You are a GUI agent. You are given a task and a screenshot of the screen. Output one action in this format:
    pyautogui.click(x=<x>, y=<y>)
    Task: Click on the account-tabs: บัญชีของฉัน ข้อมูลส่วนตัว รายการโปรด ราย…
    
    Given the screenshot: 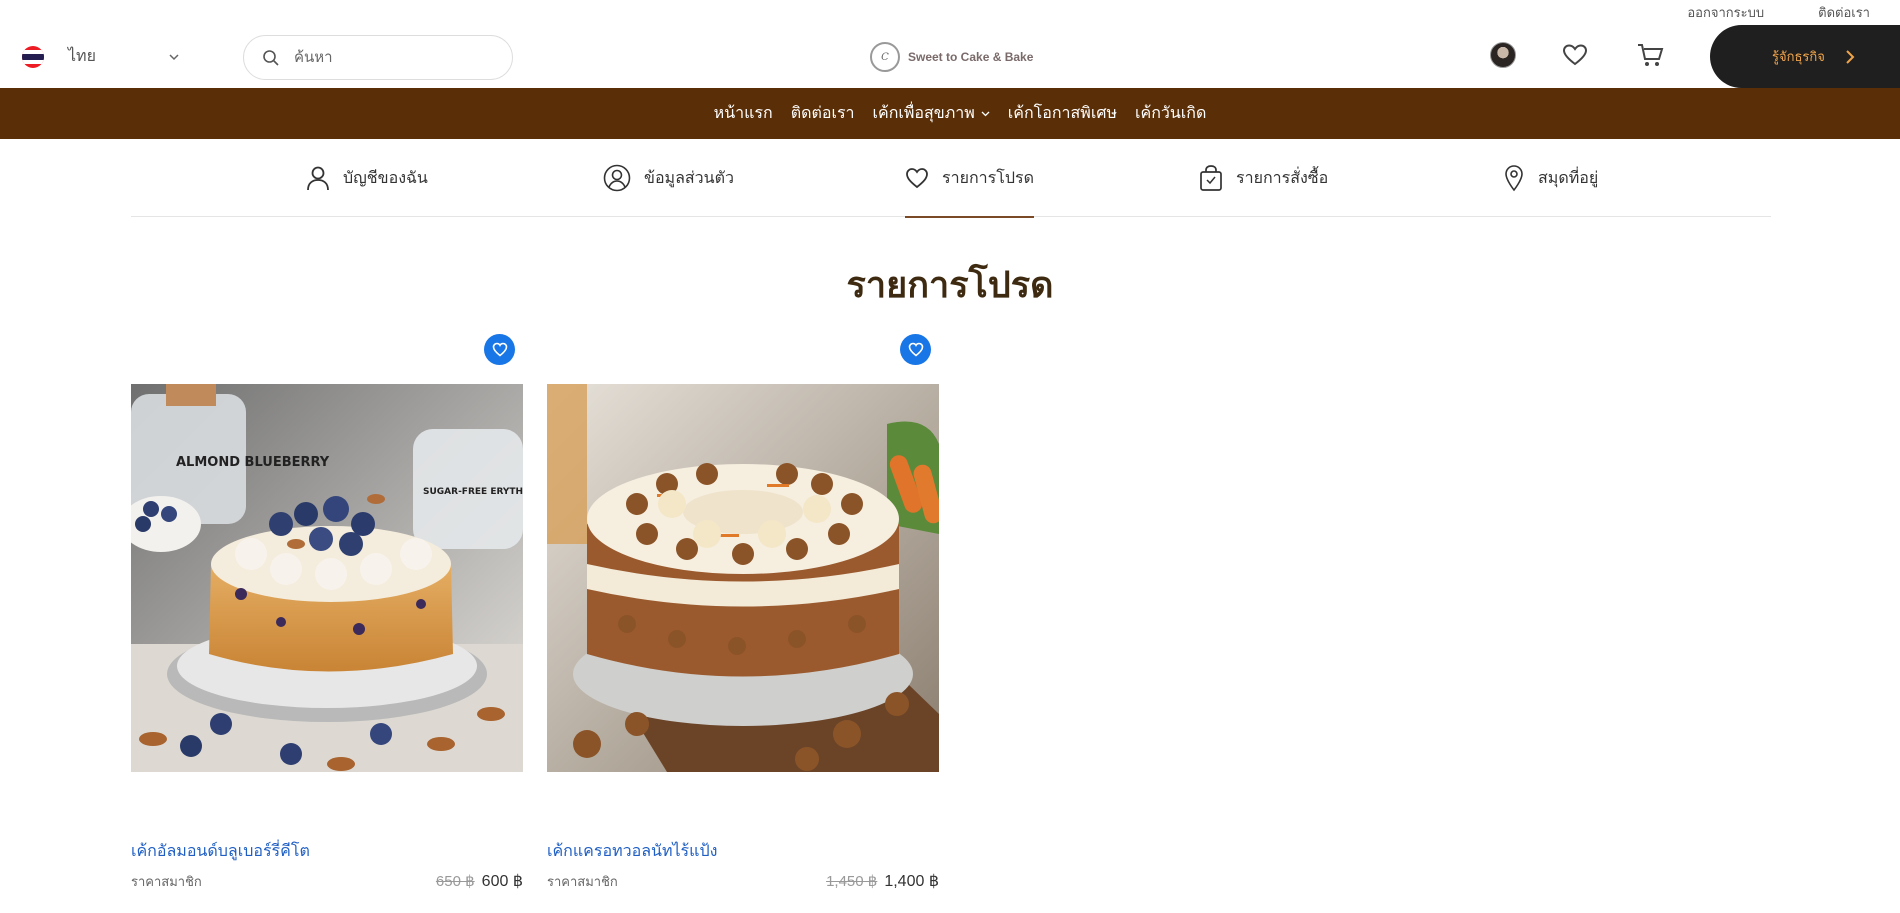 What is the action you would take?
    pyautogui.click(x=951, y=178)
    